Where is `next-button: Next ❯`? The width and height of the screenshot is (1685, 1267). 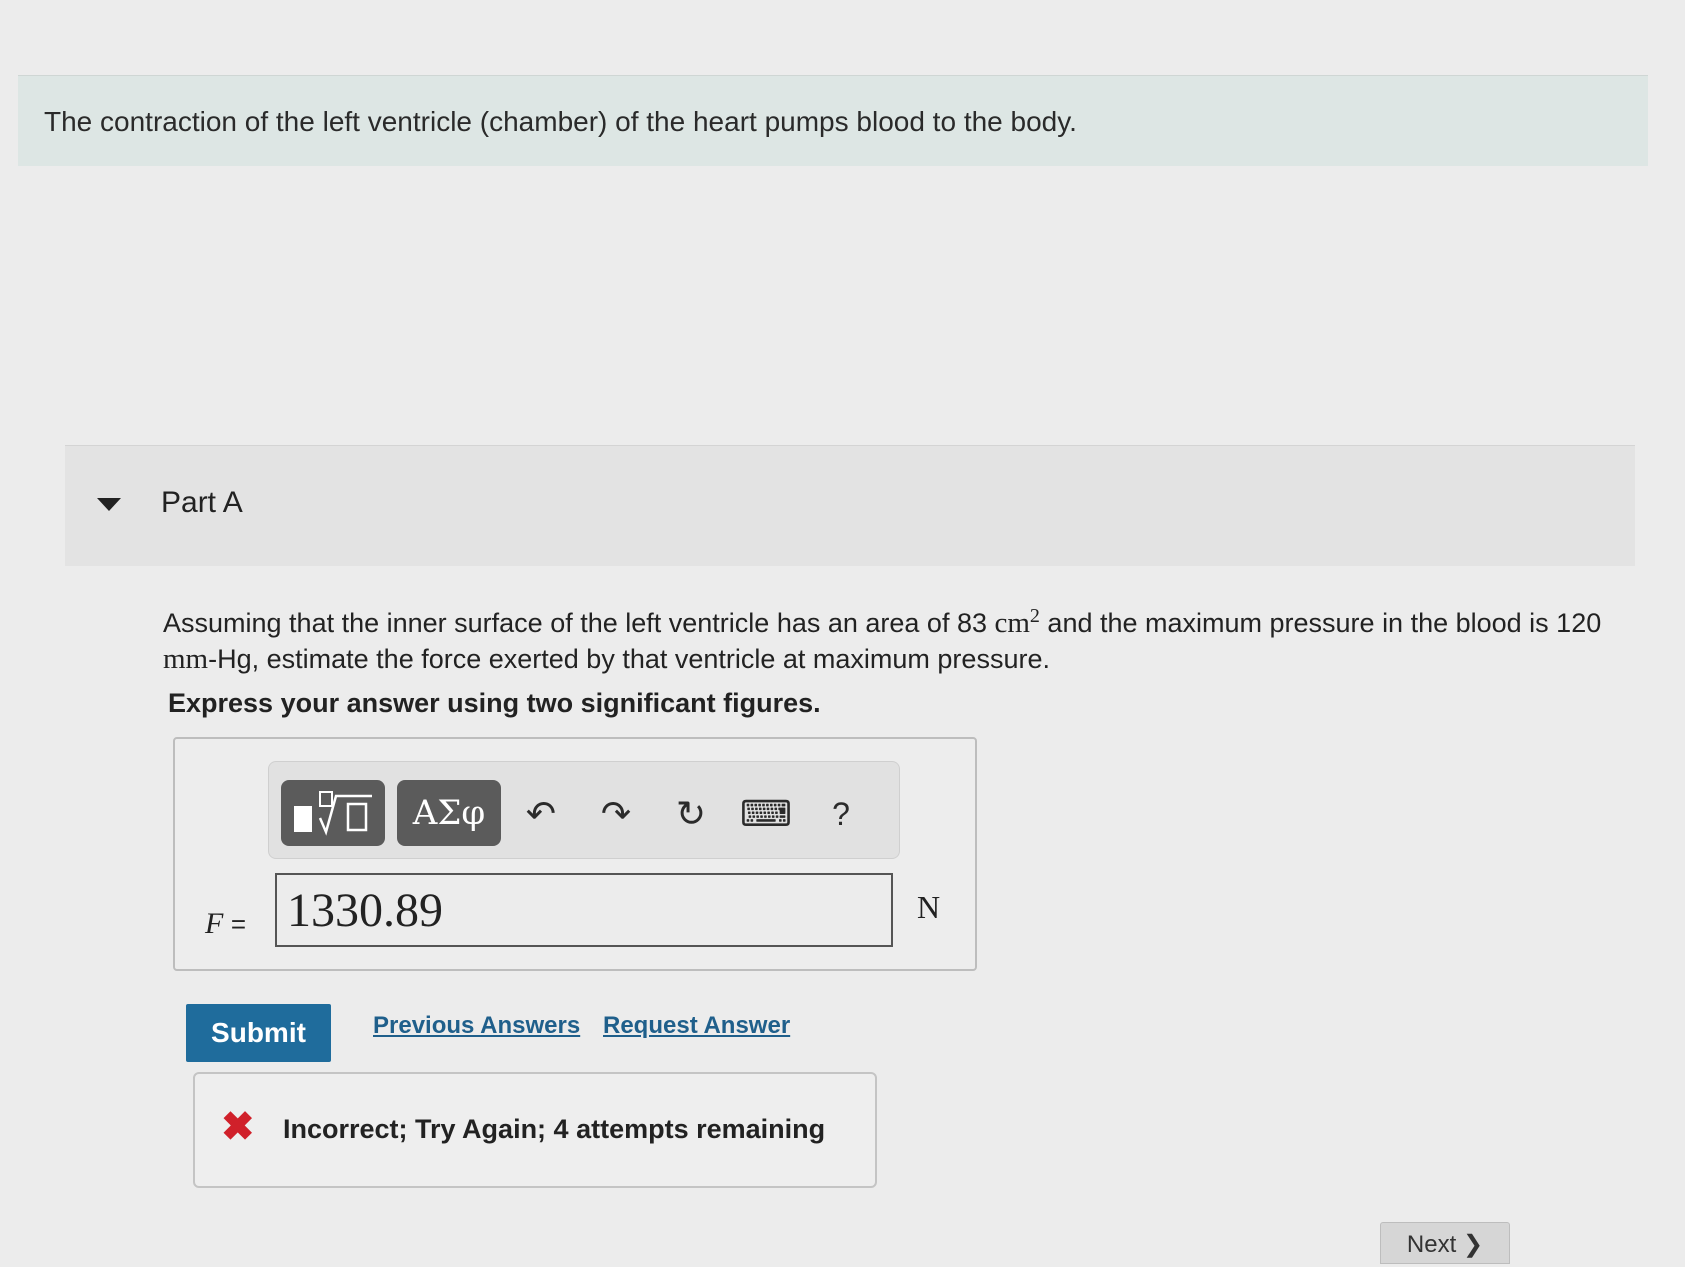
next-button: Next ❯ is located at coordinates (1445, 1243).